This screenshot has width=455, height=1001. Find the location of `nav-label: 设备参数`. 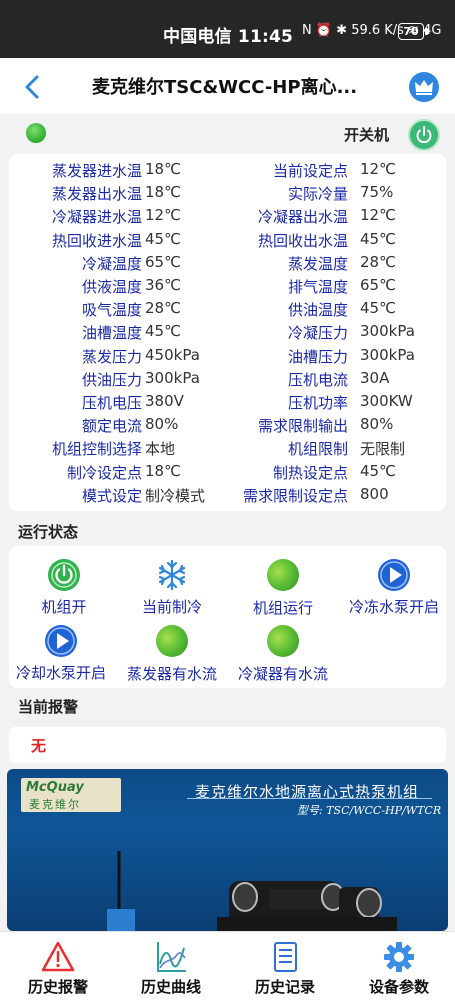

nav-label: 设备参数 is located at coordinates (398, 987).